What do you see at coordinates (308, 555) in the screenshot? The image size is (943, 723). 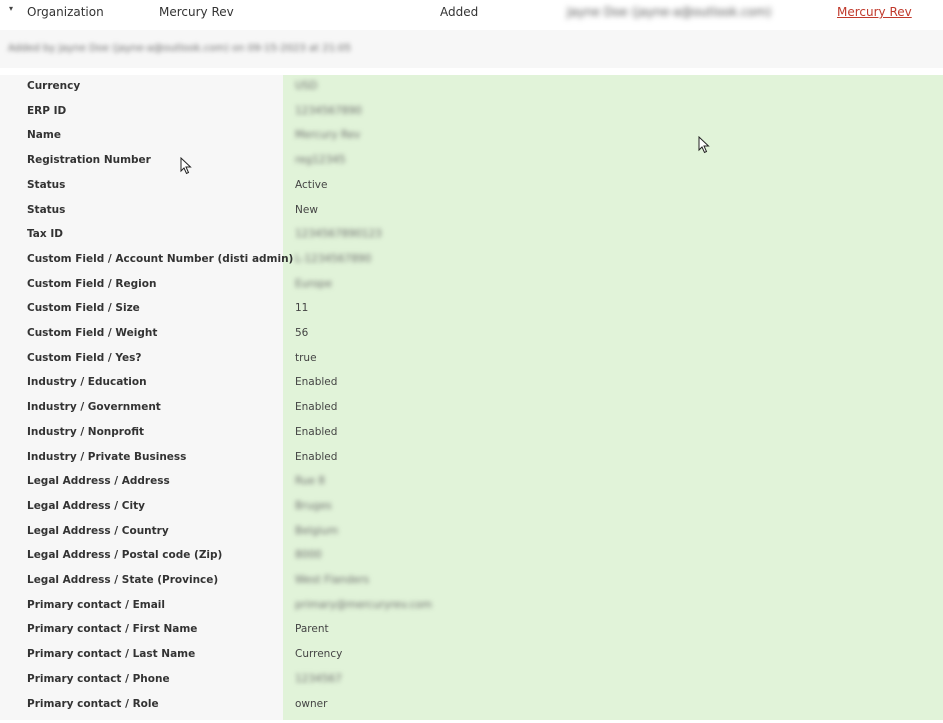 I see `field-value: 8000` at bounding box center [308, 555].